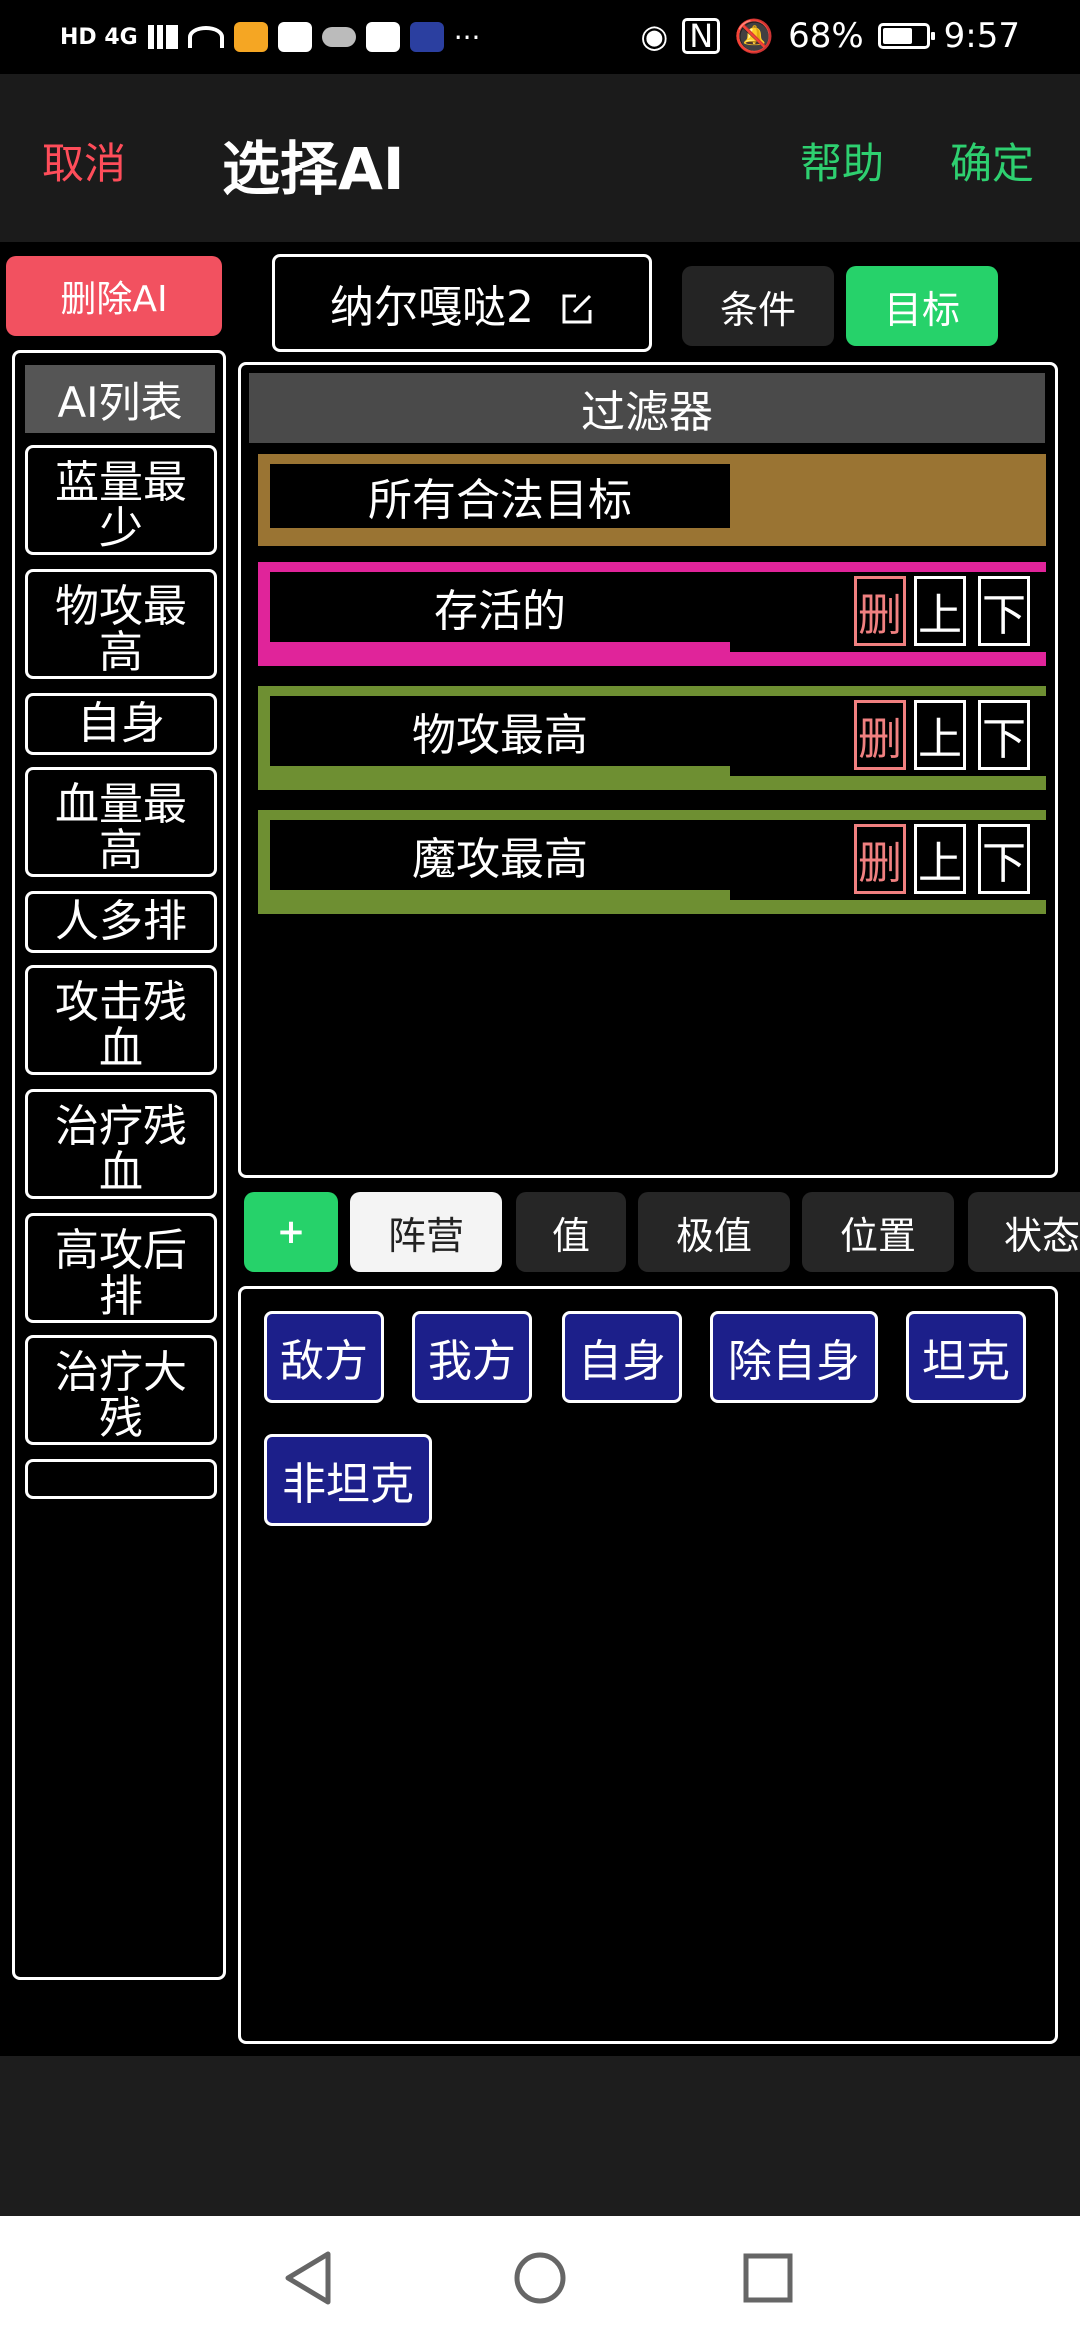 This screenshot has width=1080, height=2340. Describe the element at coordinates (114, 296) in the screenshot. I see `delete-ai-button: 删除AI` at that location.